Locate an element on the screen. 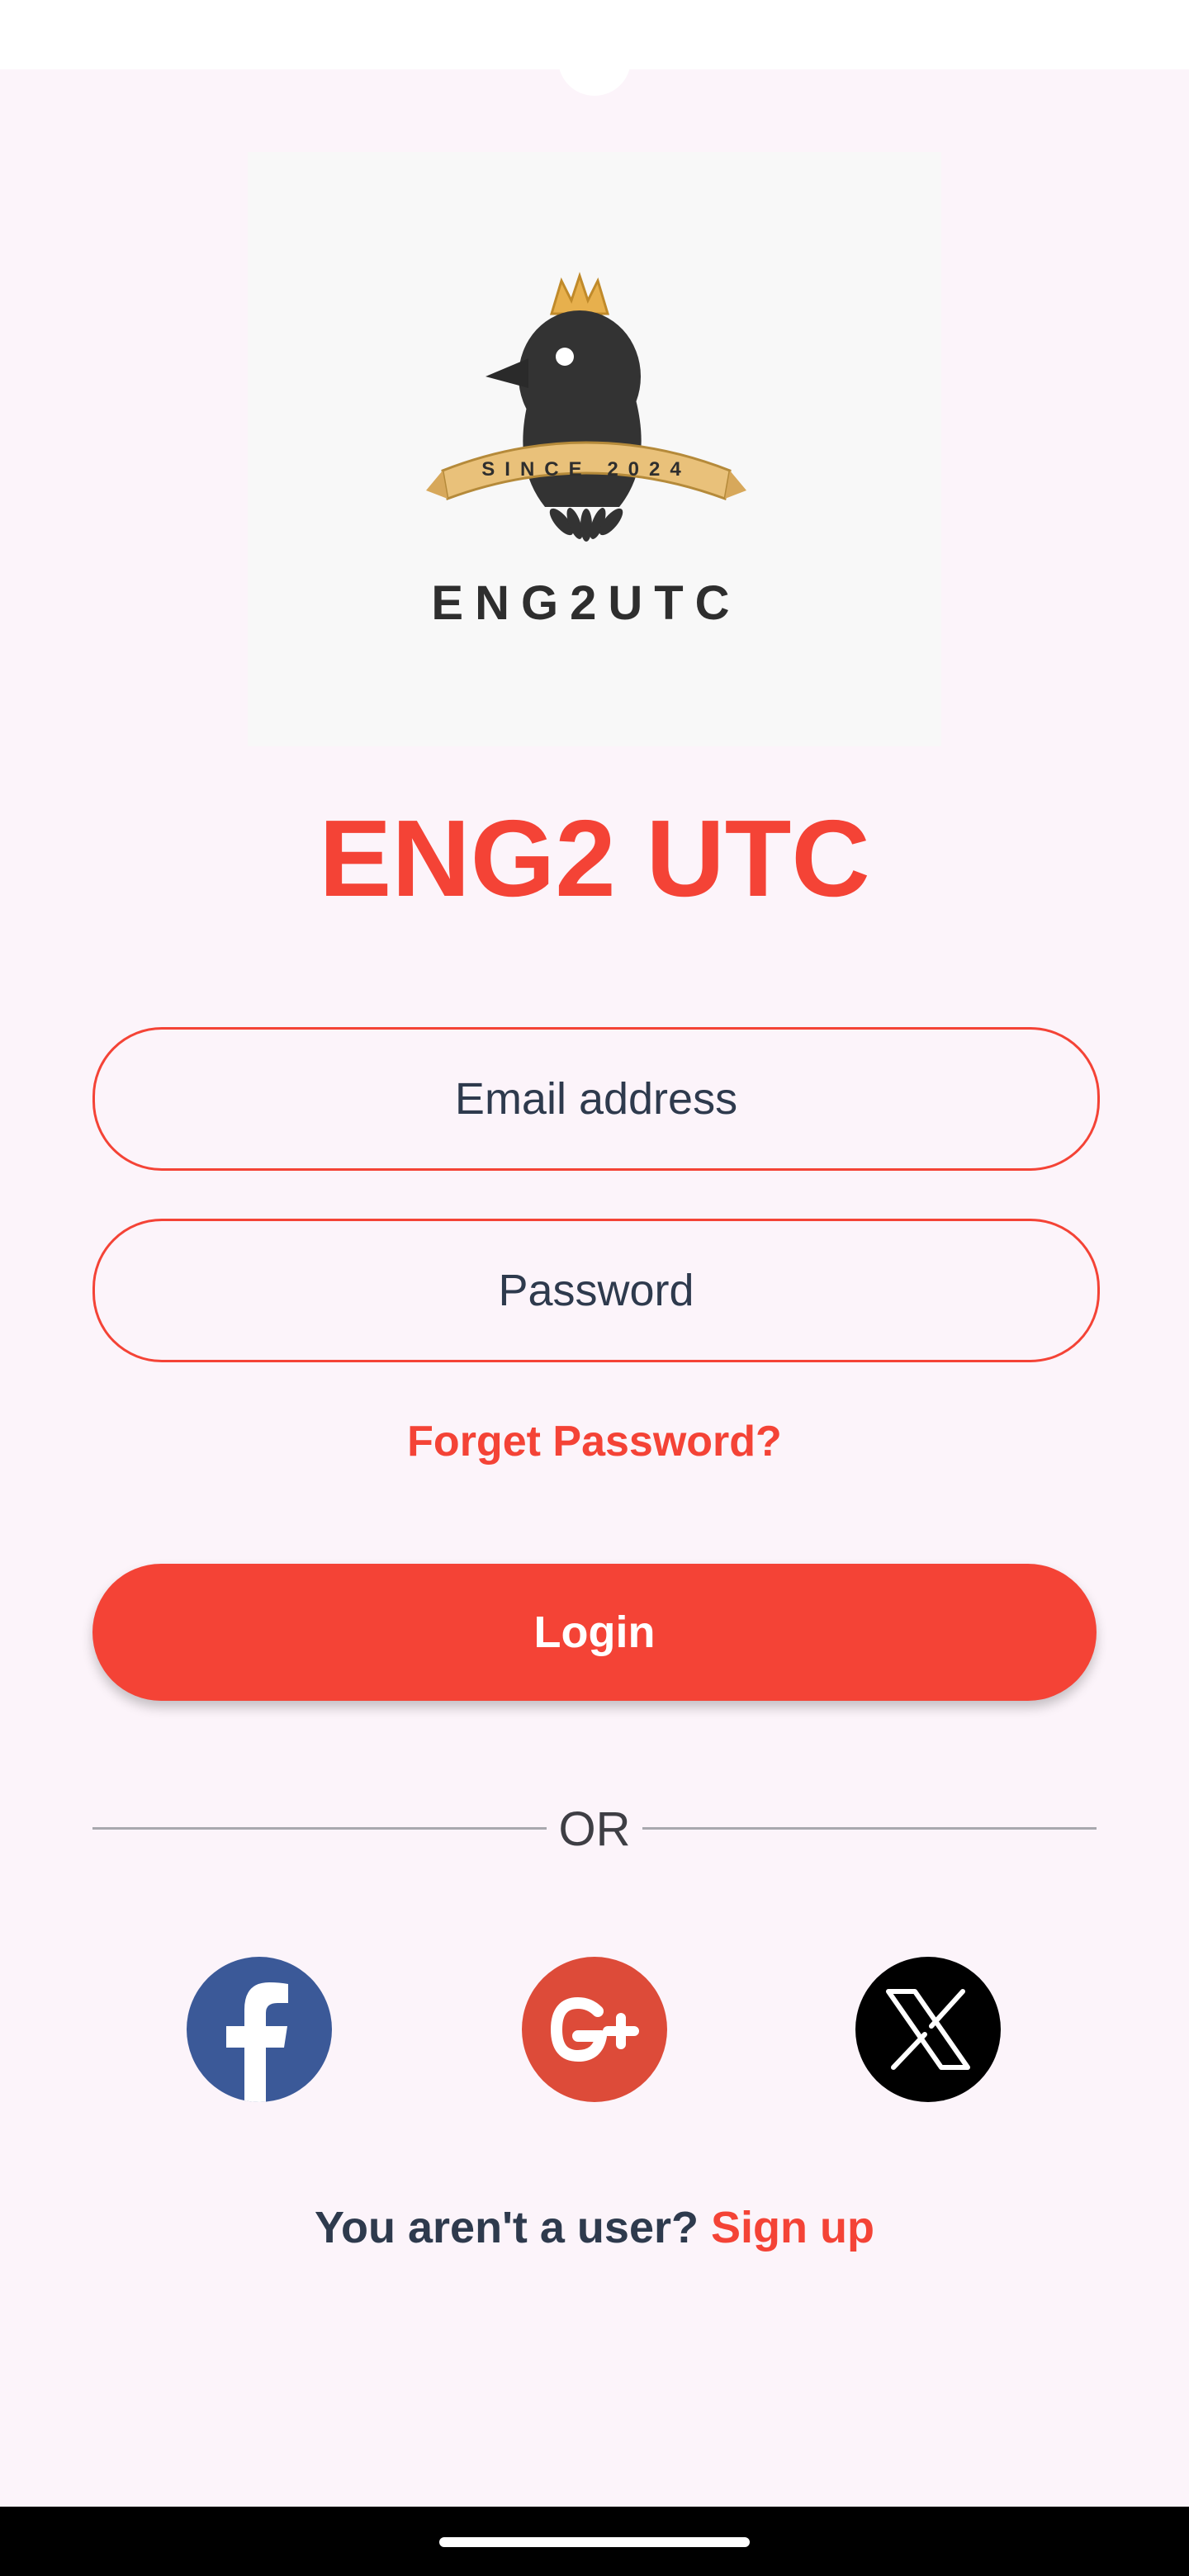 This screenshot has width=1189, height=2576. x-login-button is located at coordinates (928, 2029).